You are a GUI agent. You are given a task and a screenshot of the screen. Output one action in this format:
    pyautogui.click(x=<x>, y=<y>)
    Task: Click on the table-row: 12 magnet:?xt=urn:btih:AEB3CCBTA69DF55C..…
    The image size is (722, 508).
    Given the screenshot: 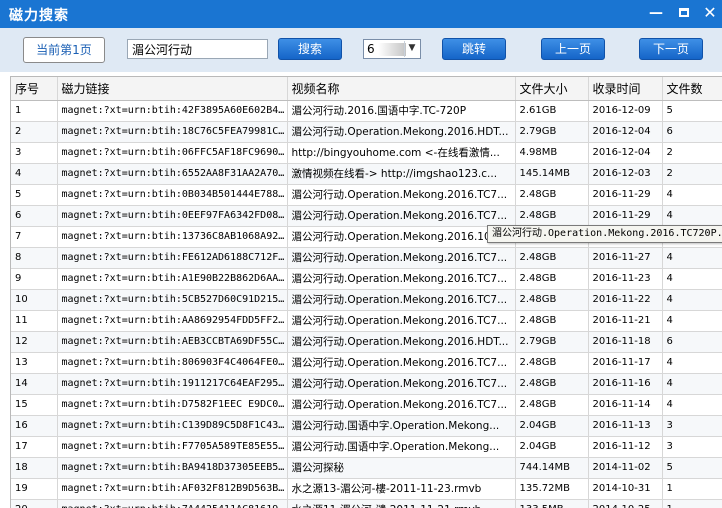 What is the action you would take?
    pyautogui.click(x=366, y=342)
    